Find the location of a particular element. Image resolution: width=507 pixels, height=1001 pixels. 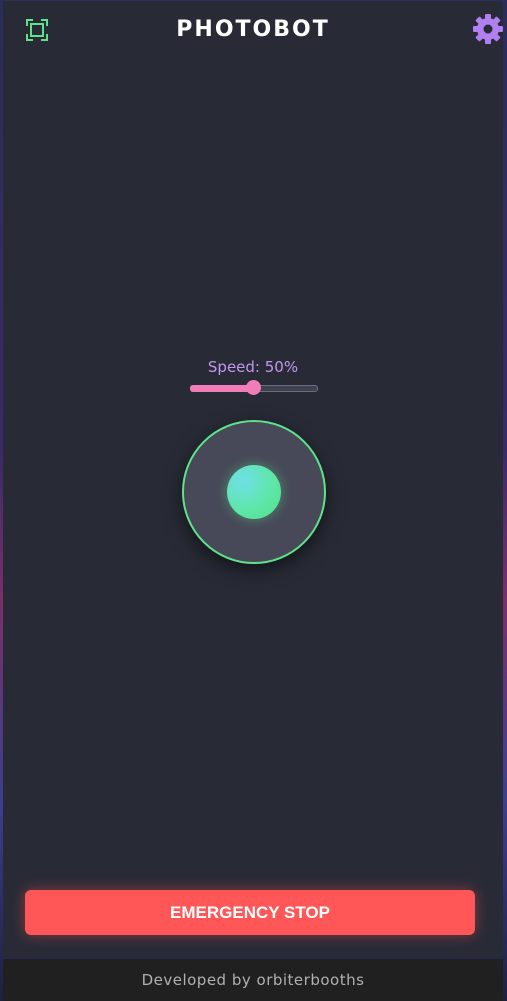

emergency-stop-button: EMERGENCY STOP is located at coordinates (250, 912).